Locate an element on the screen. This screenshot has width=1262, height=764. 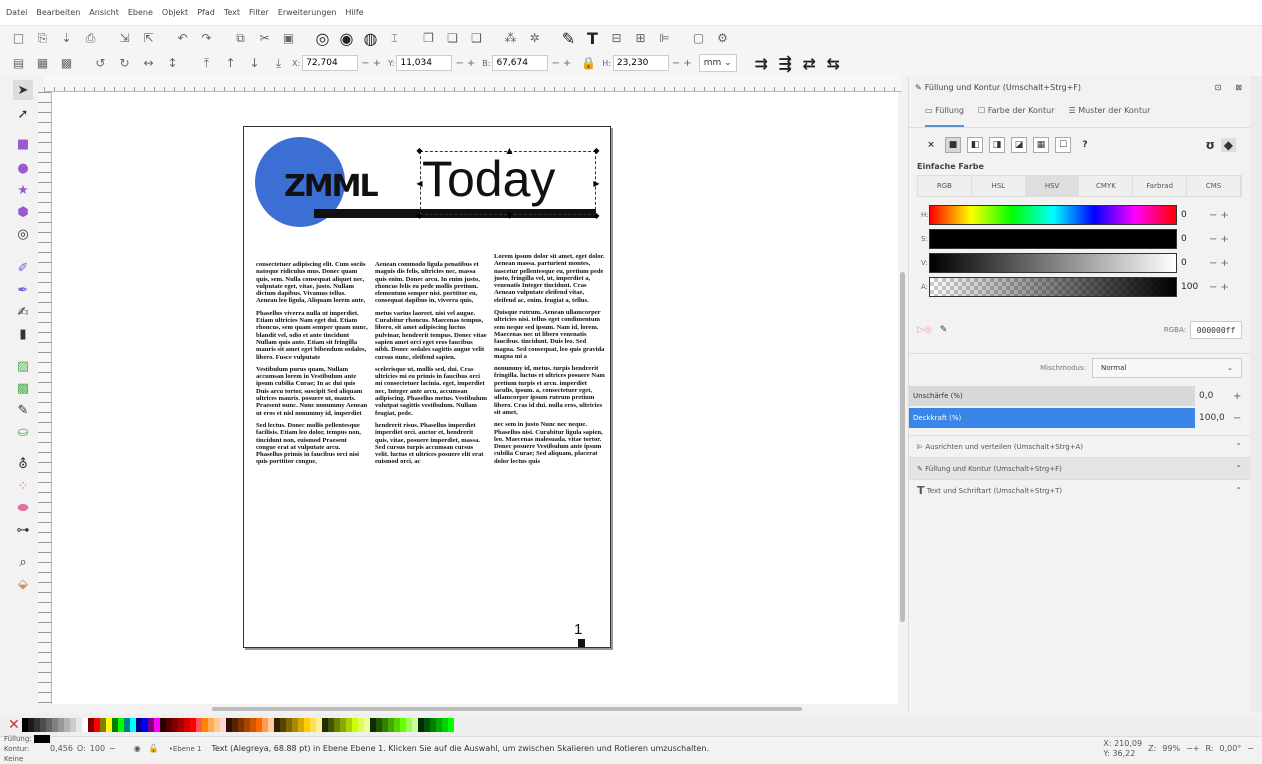
duplicate-icon: ❐ is located at coordinates (428, 38).